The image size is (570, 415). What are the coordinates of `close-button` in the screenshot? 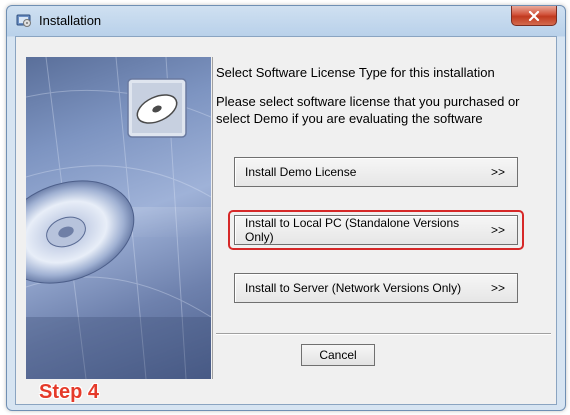 It's located at (534, 16).